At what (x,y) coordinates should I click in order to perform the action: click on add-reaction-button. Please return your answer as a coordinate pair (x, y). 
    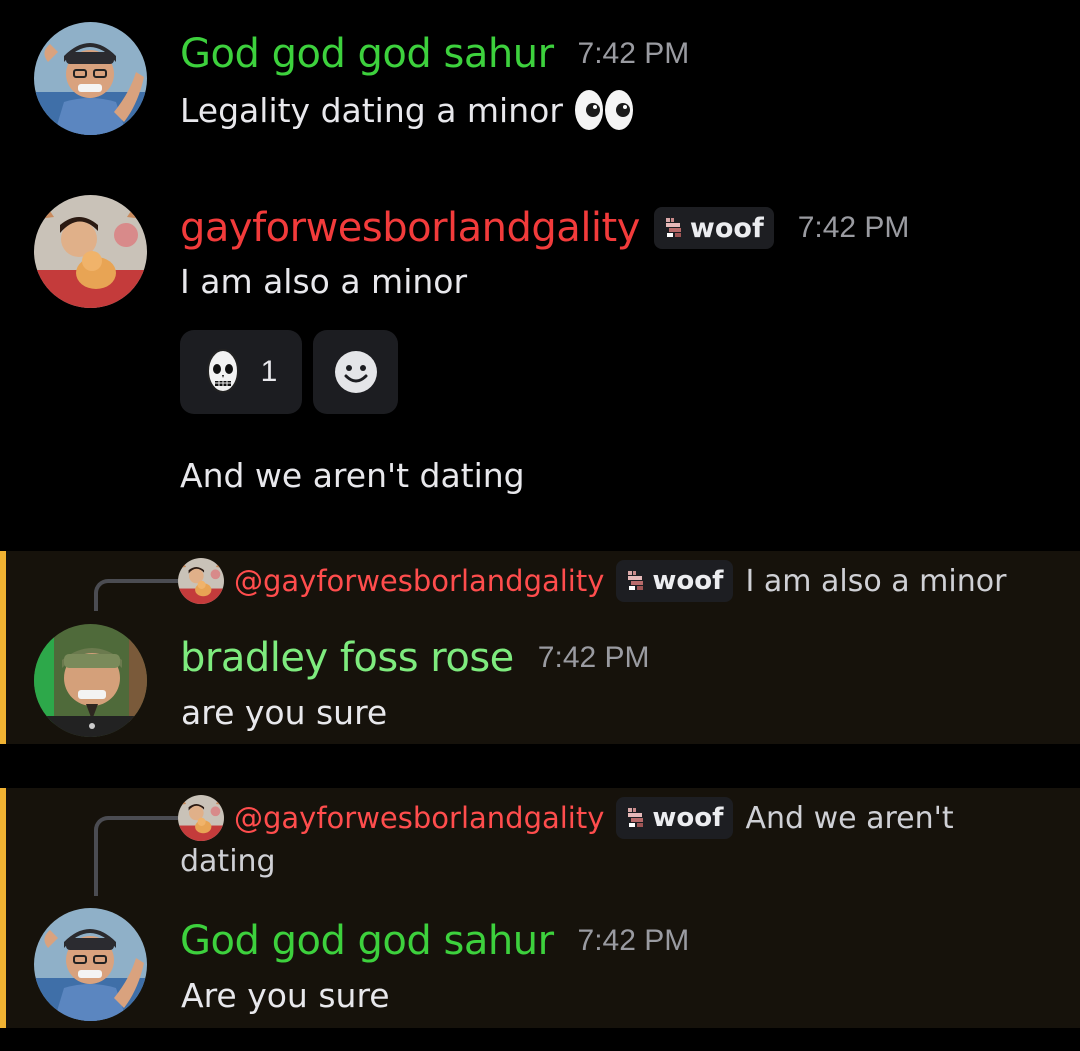
    Looking at the image, I should click on (355, 372).